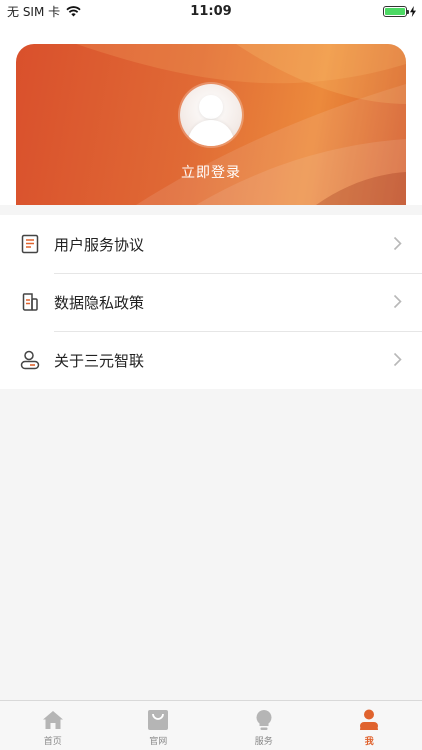 Image resolution: width=422 pixels, height=750 pixels. I want to click on wifi-icon, so click(73, 10).